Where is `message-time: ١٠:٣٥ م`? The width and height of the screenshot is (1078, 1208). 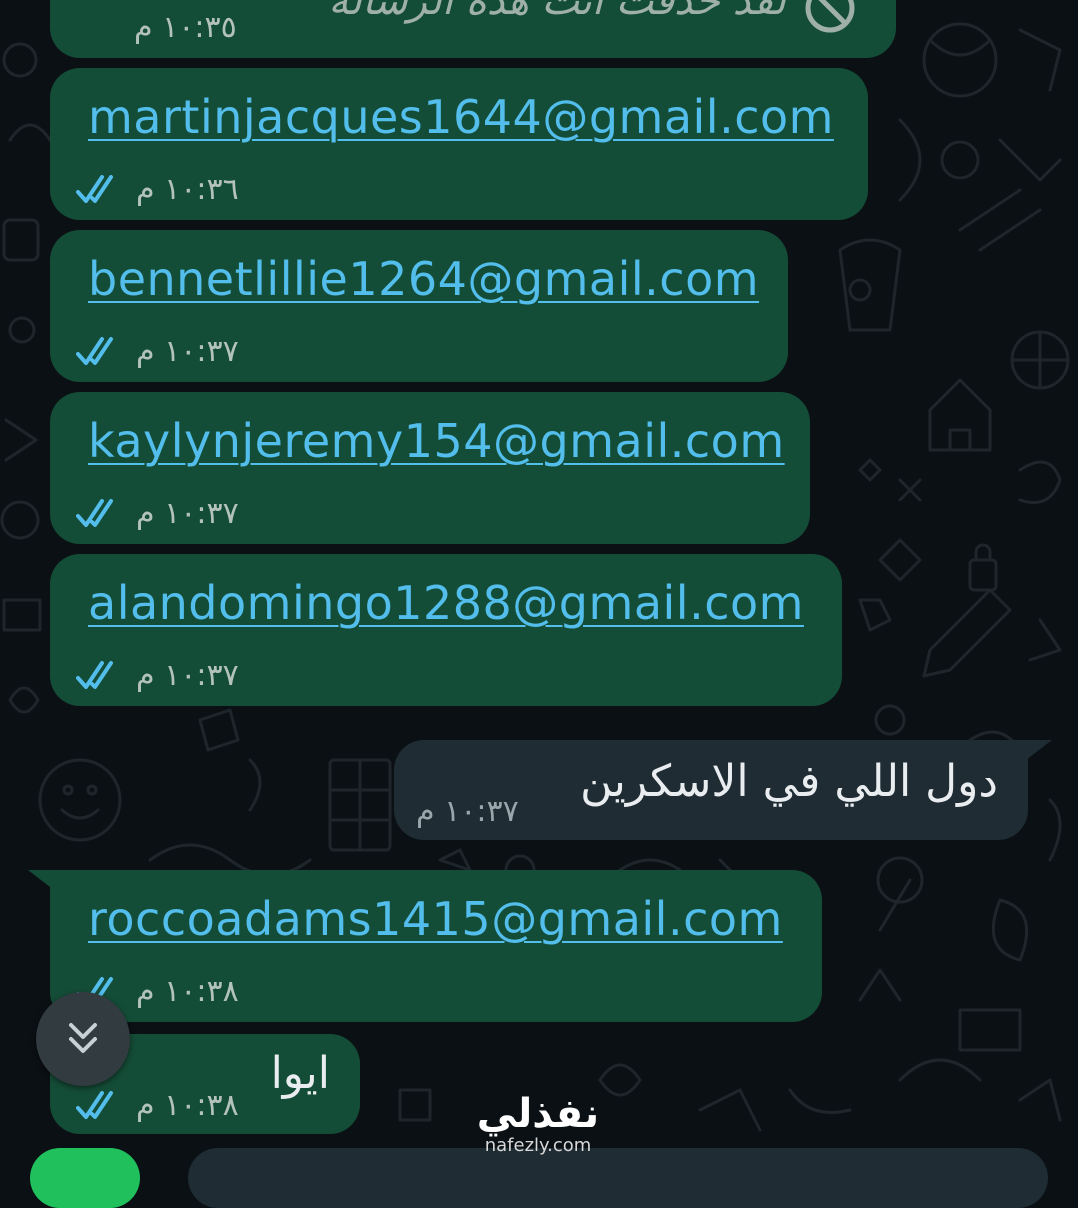 message-time: ١٠:٣٥ م is located at coordinates (185, 27).